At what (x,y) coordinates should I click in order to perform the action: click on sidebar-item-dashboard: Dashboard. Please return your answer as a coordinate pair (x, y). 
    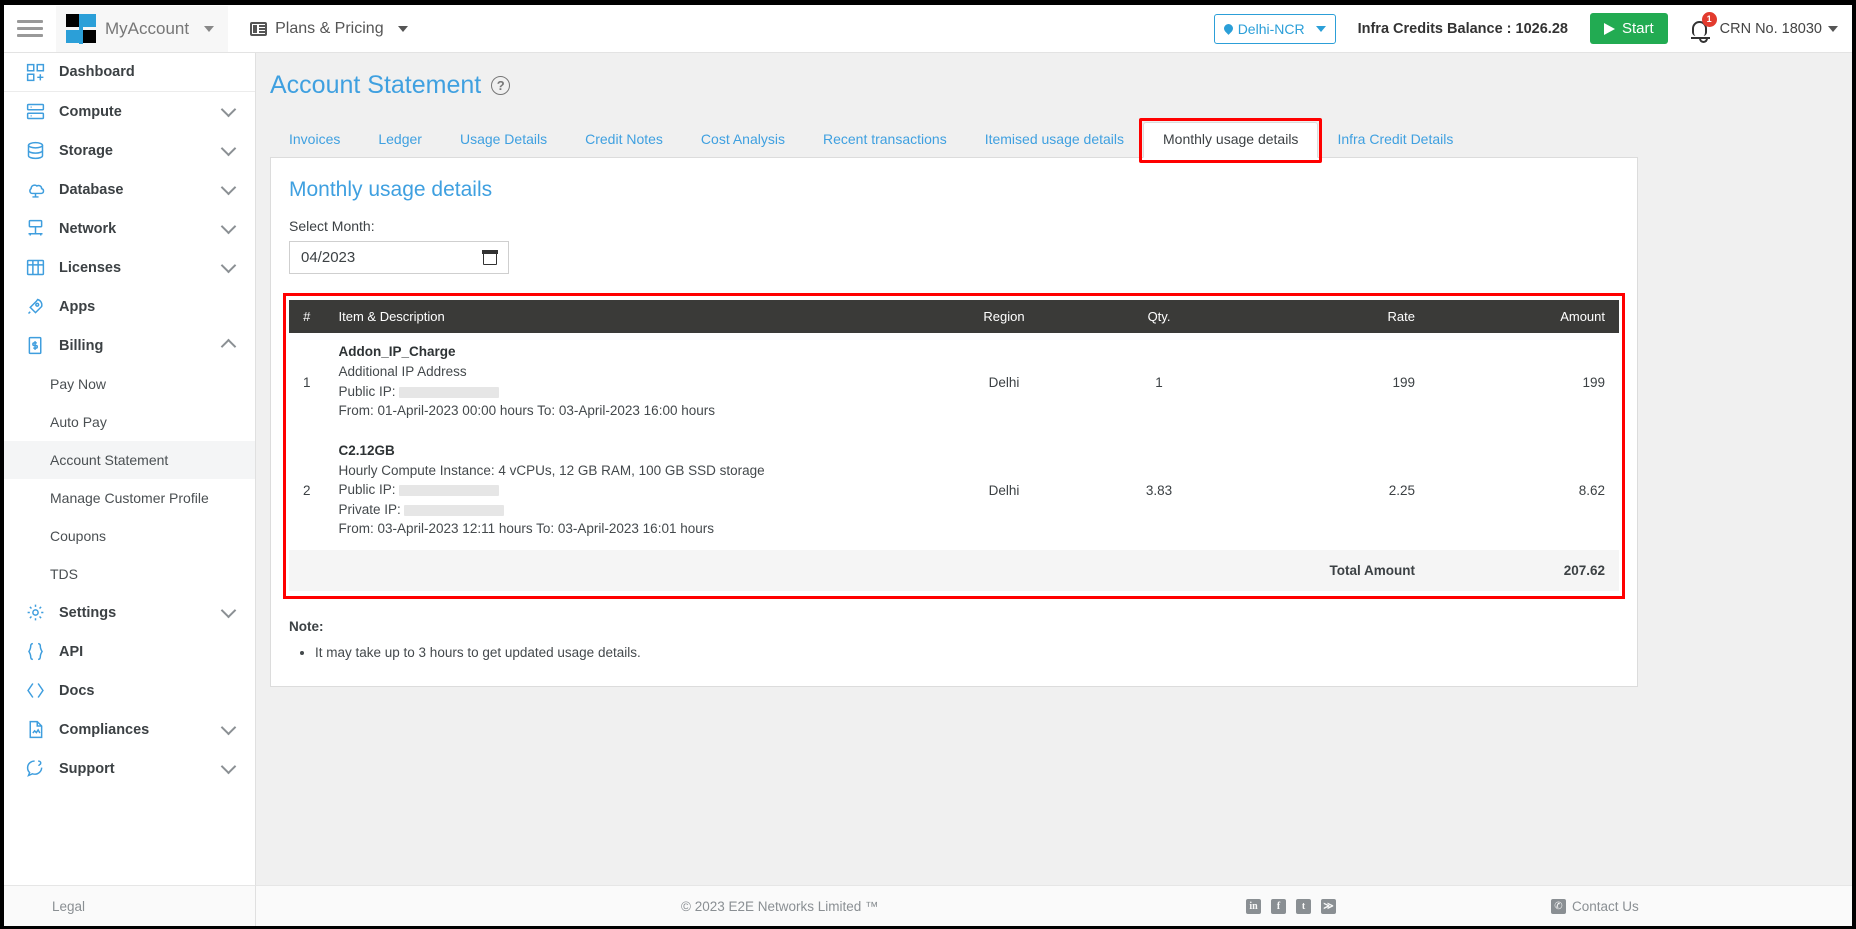
    Looking at the image, I should click on (129, 72).